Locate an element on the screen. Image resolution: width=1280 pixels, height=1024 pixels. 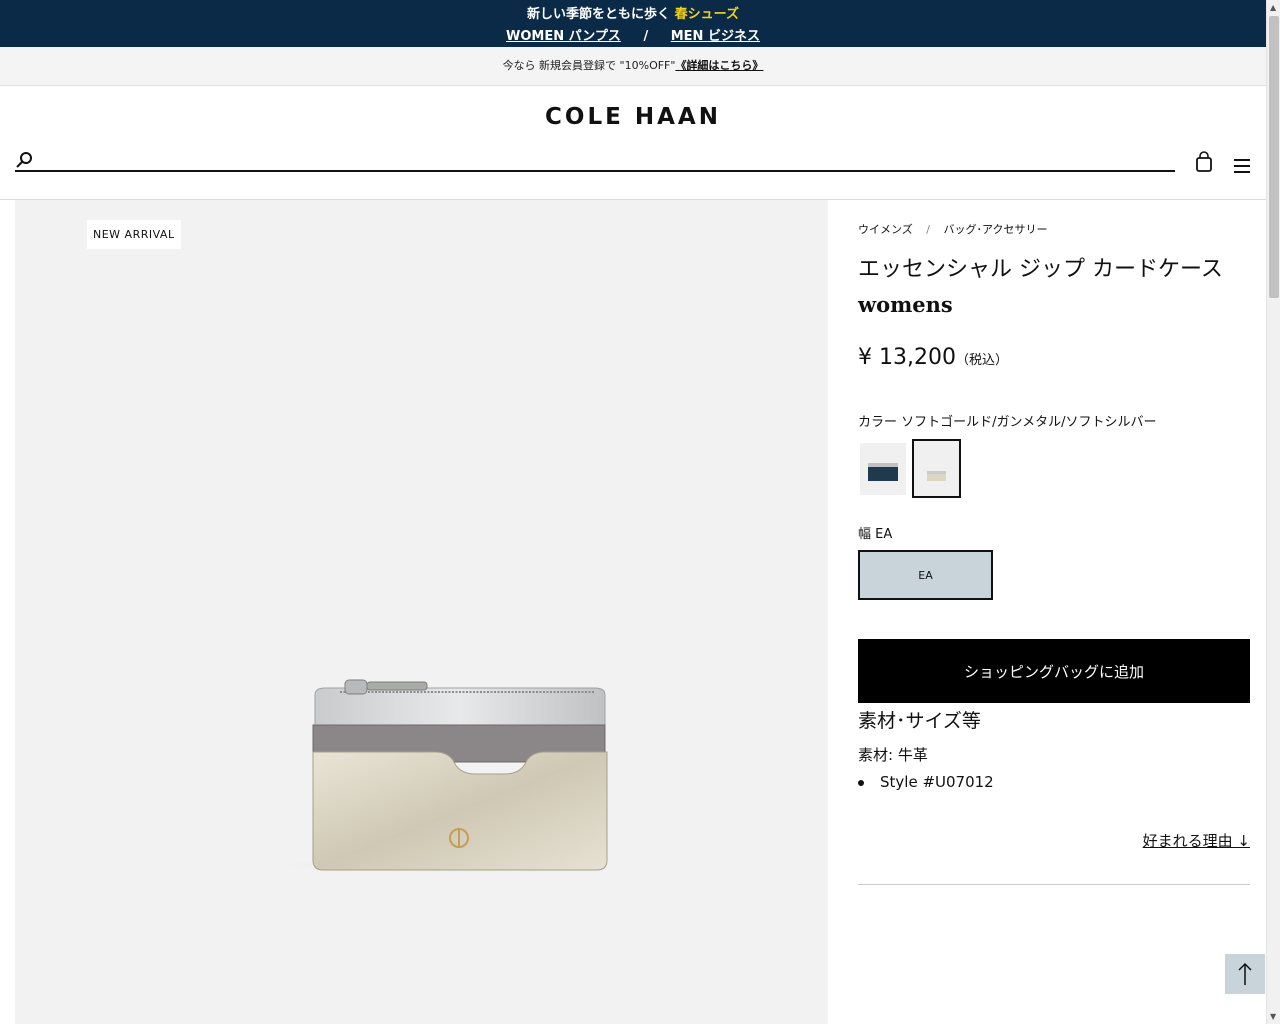
swatch-gold-thumbnail is located at coordinates (936, 468).